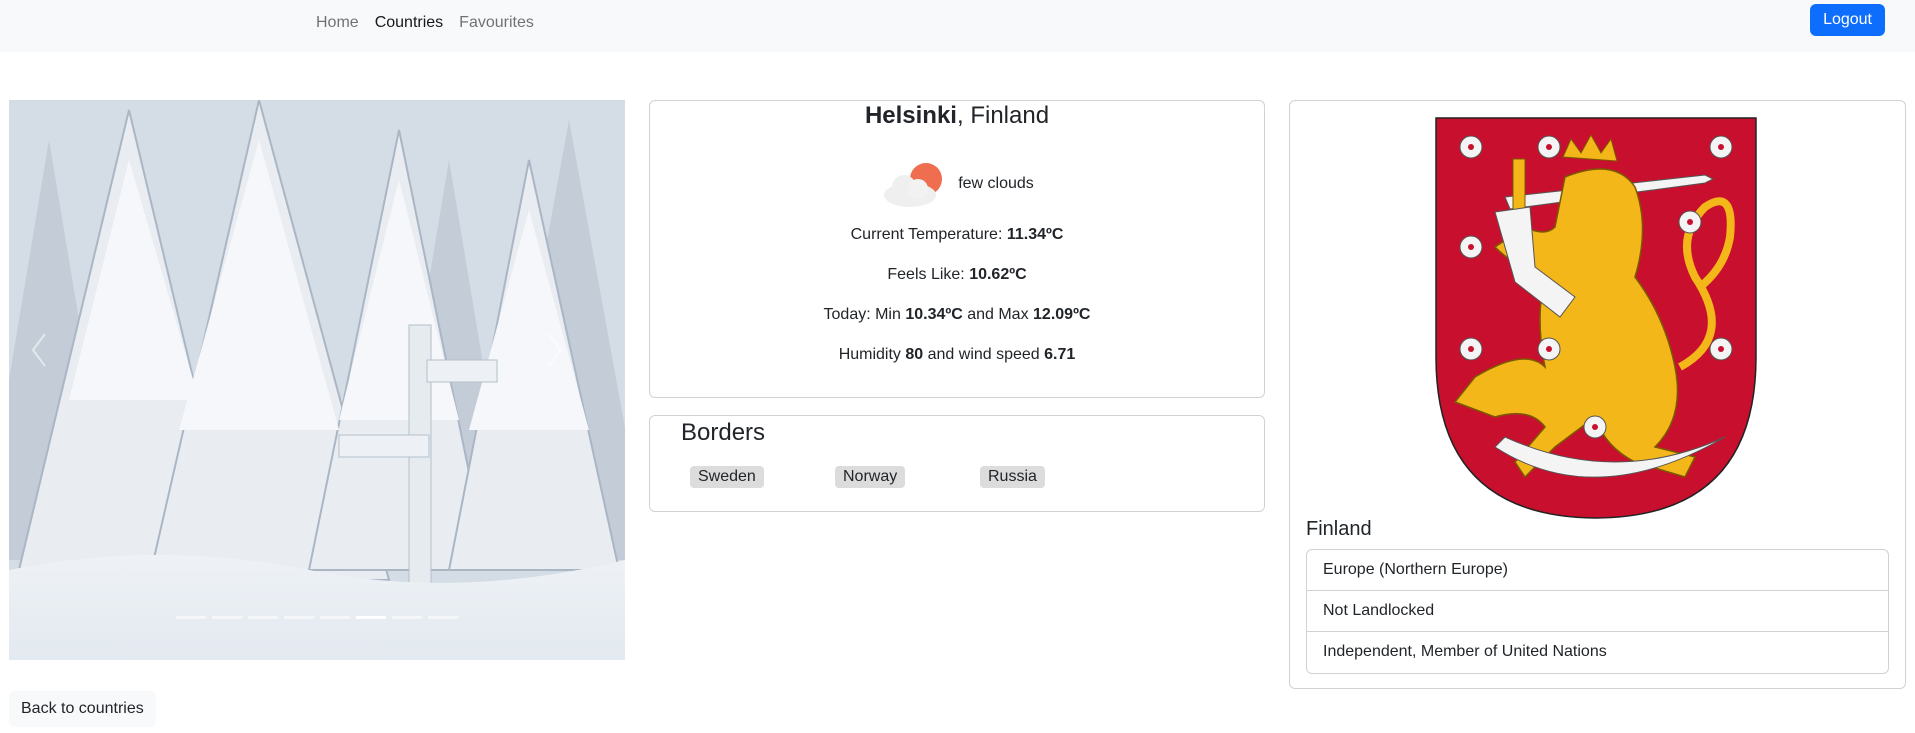 This screenshot has width=1915, height=733. Describe the element at coordinates (957, 26) in the screenshot. I see `navbar: Home Countries Favourites Logout` at that location.